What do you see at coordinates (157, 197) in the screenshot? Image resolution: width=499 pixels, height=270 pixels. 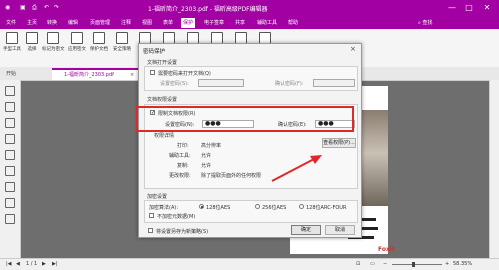 I see `encryption-settings-heading: 加密设置` at bounding box center [157, 197].